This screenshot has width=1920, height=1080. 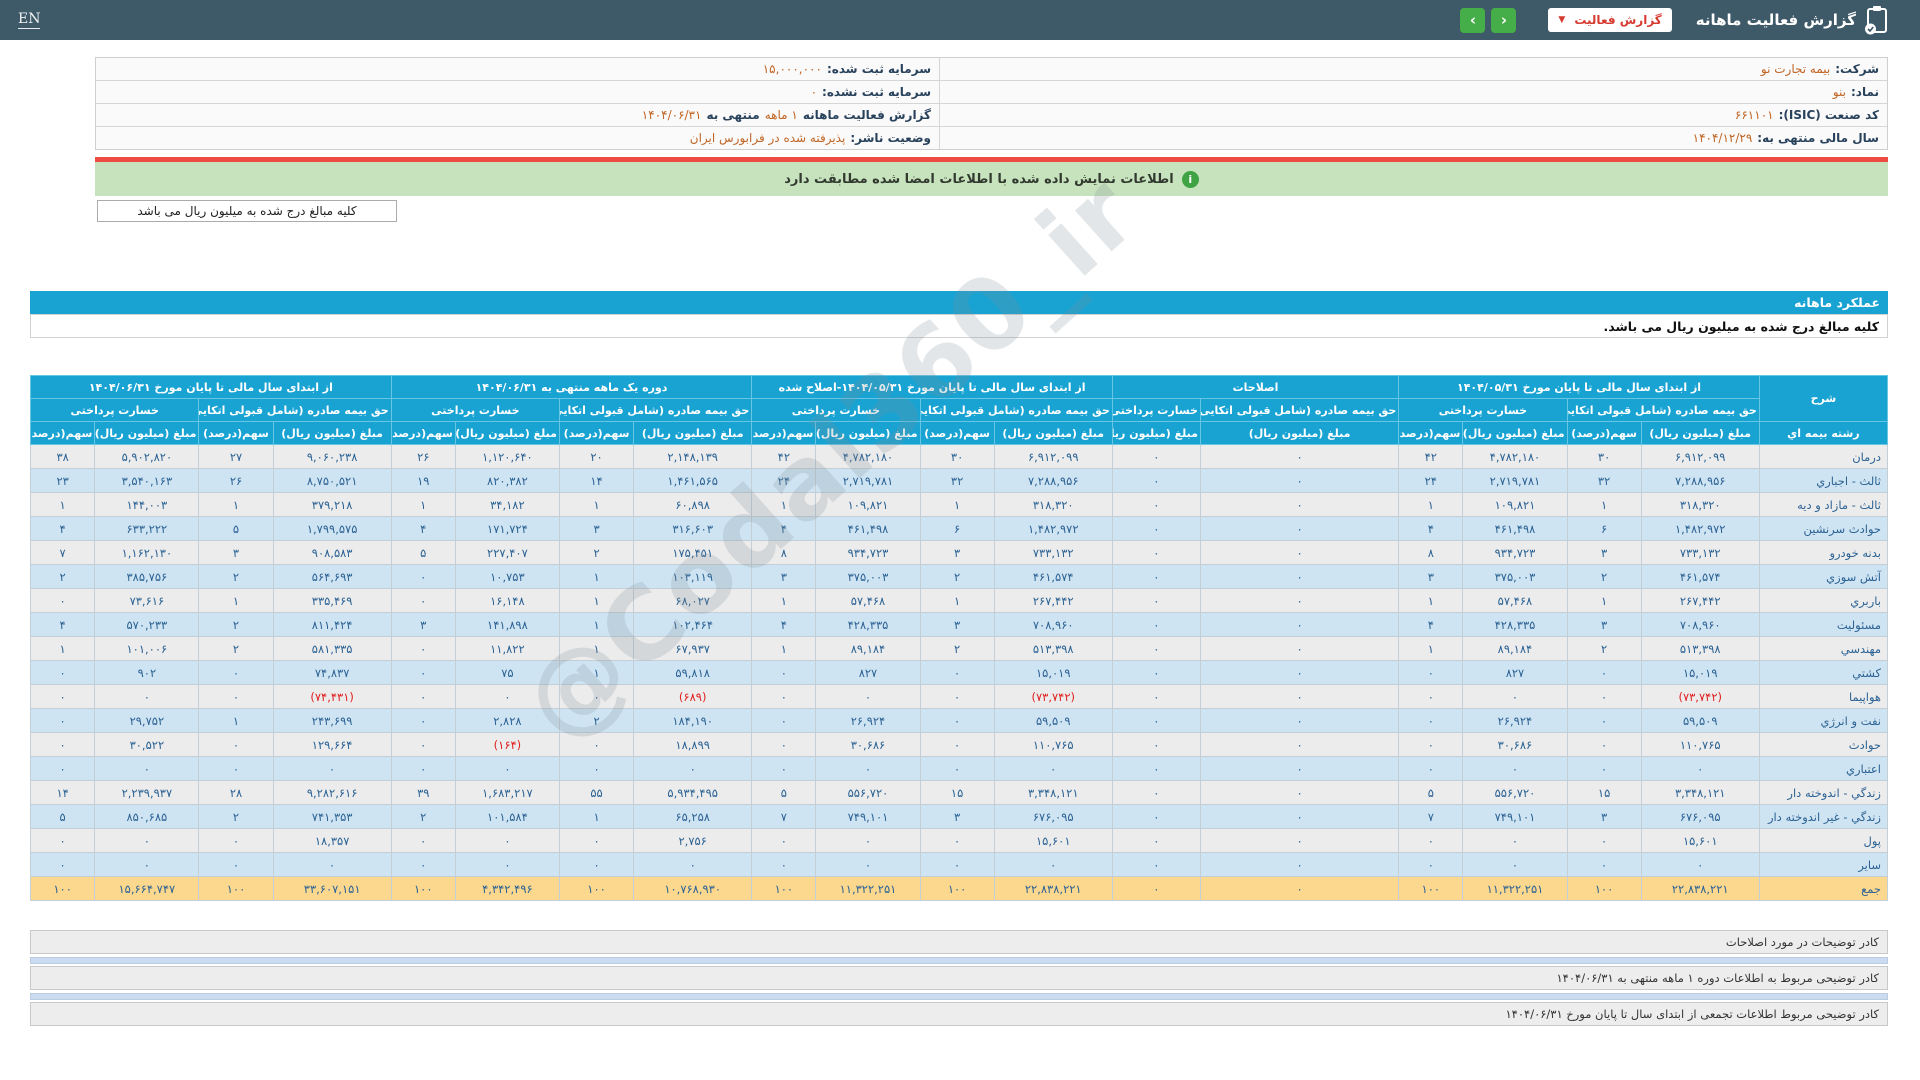 I want to click on table-cell: ۱۰,۷۶۸,۹۳۰, so click(x=693, y=888).